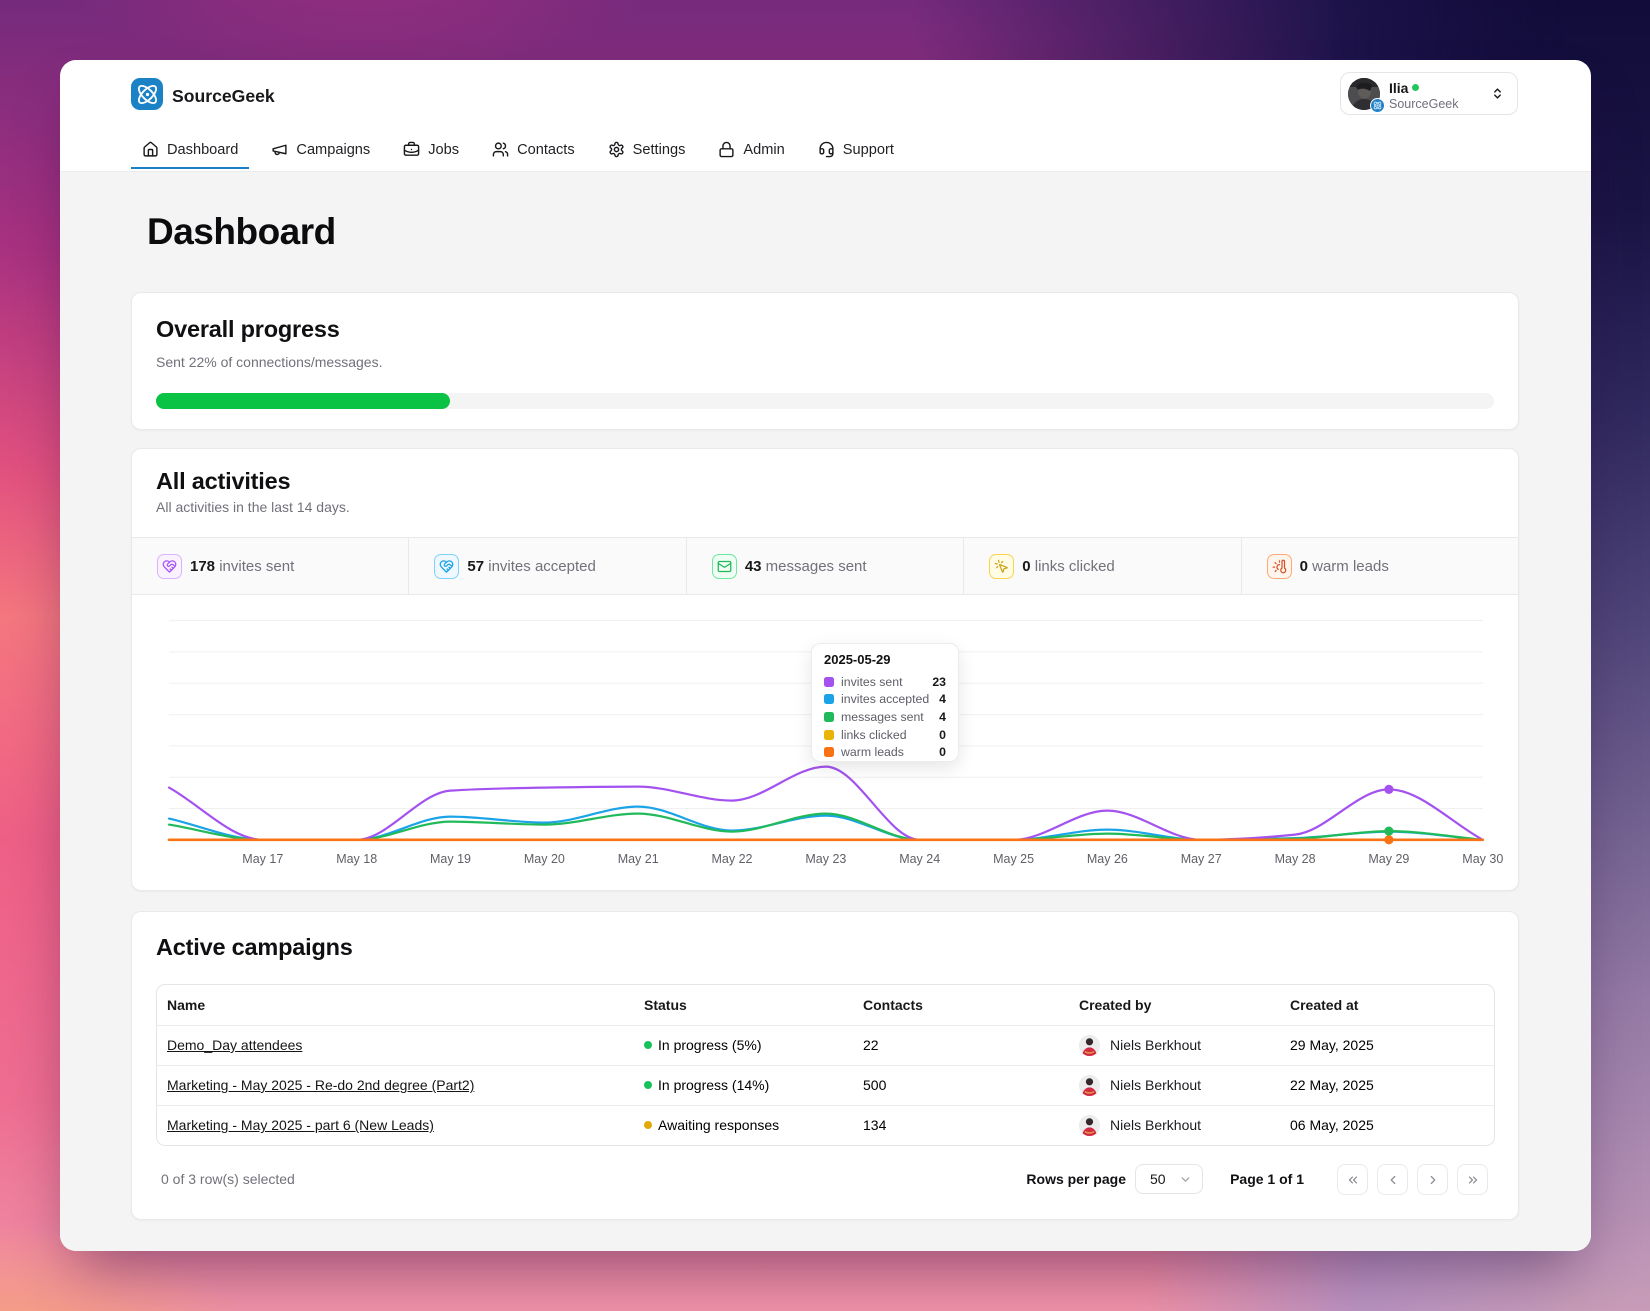 The image size is (1650, 1311). What do you see at coordinates (262, 859) in the screenshot?
I see `svg-text: May 17` at bounding box center [262, 859].